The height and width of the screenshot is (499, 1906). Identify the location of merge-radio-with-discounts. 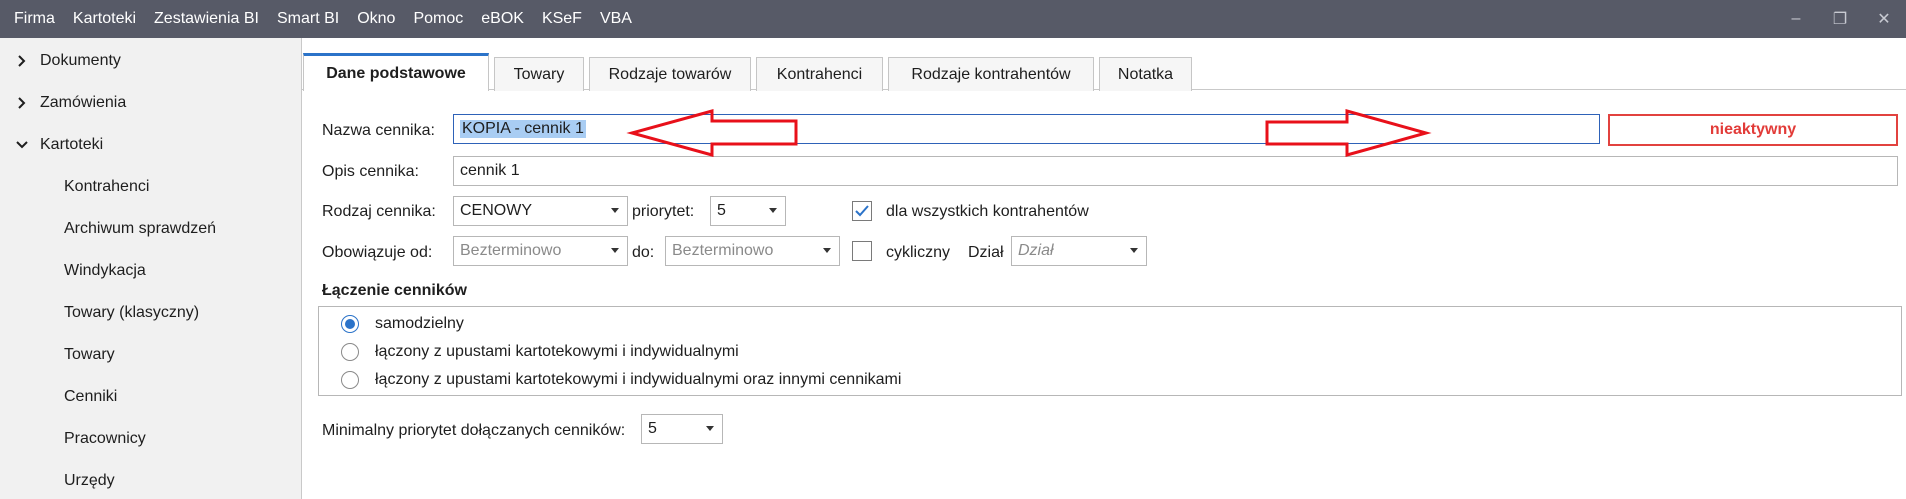
(350, 352).